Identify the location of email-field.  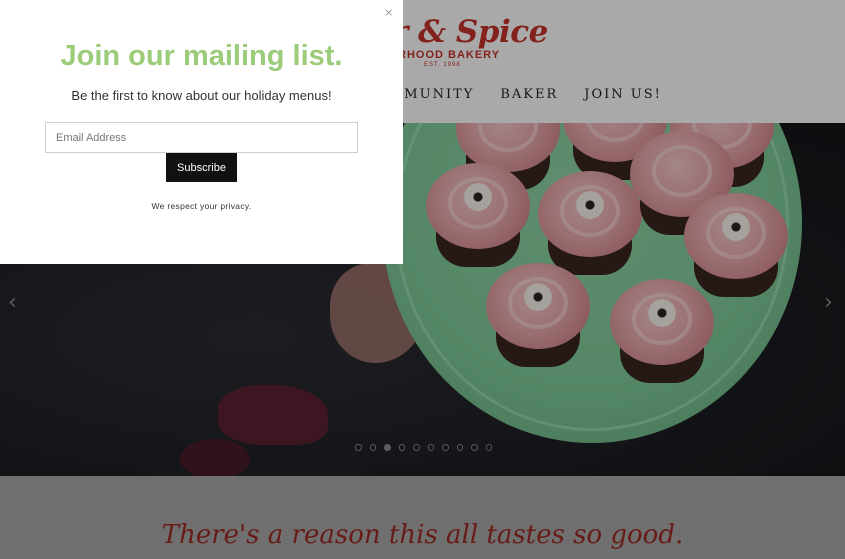
(201, 137).